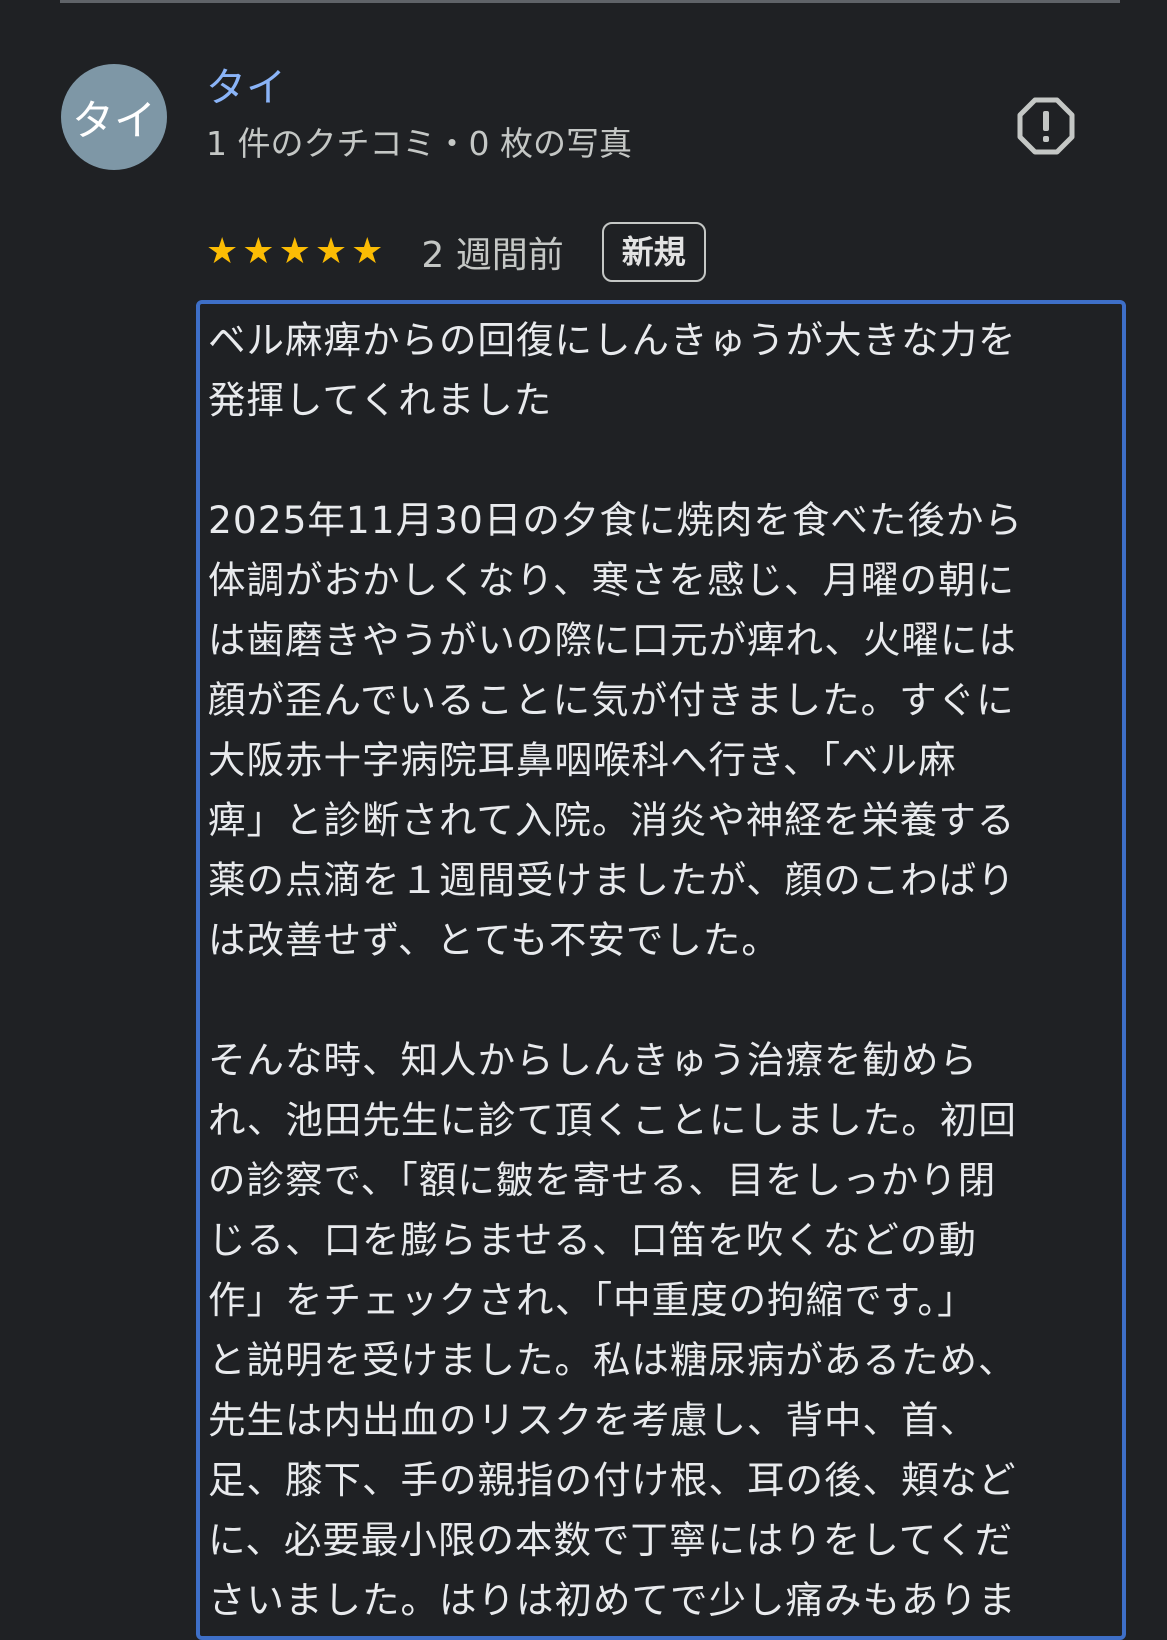 Image resolution: width=1167 pixels, height=1640 pixels. I want to click on reviewer-name-link: タイ, so click(246, 88).